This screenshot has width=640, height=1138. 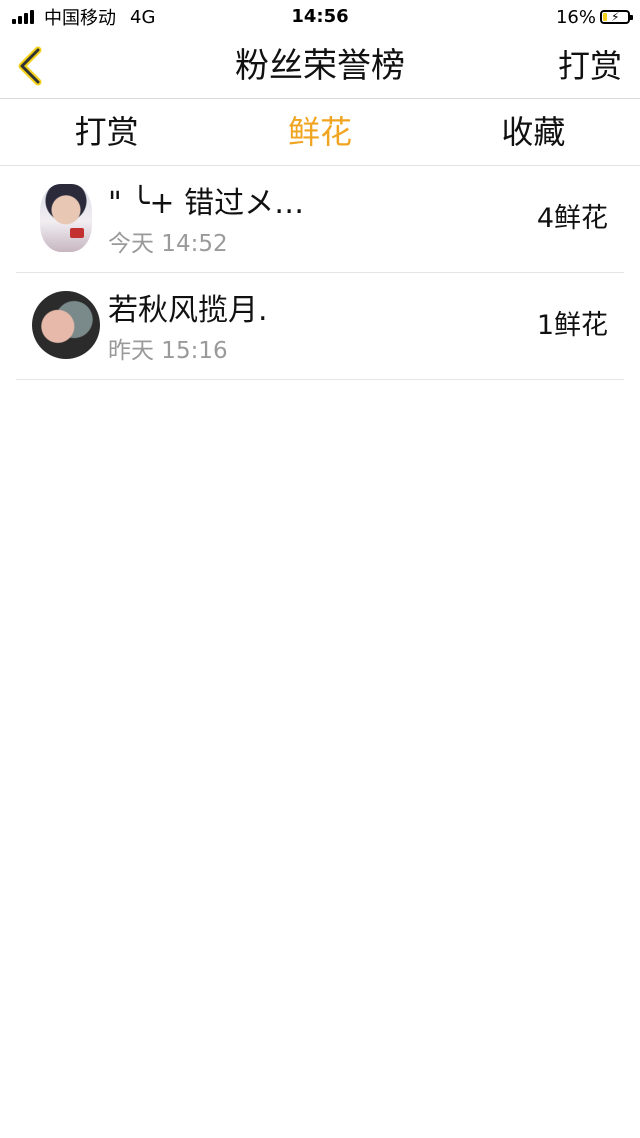 I want to click on battery-percent: 16%, so click(x=575, y=17).